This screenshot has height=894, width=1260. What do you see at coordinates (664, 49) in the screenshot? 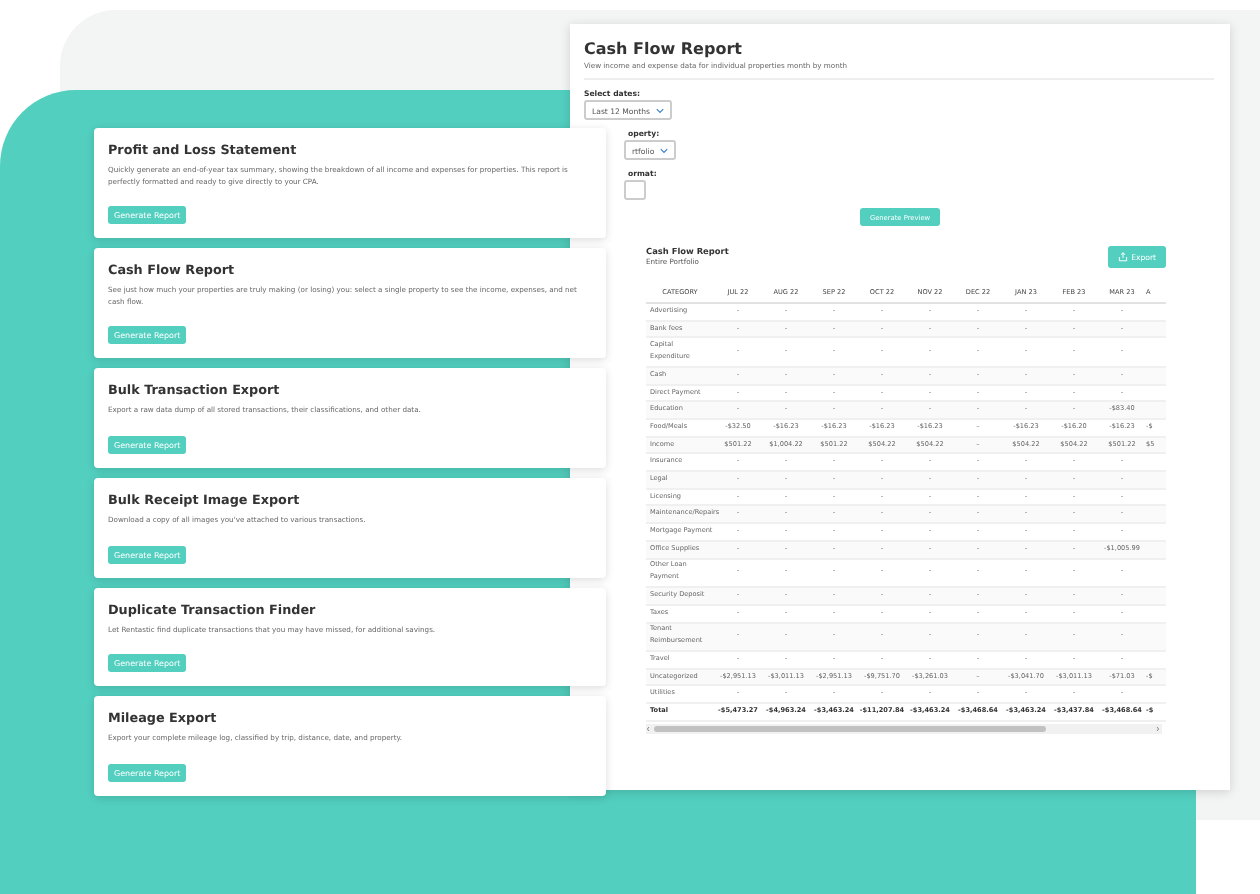
I see `page-title: Cash Flow Report` at bounding box center [664, 49].